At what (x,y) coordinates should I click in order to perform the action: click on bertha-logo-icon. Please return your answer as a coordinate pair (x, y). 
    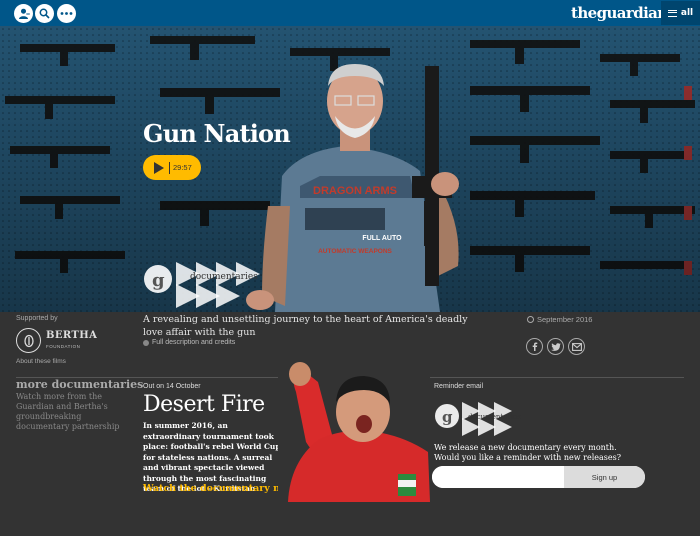
    Looking at the image, I should click on (28, 340).